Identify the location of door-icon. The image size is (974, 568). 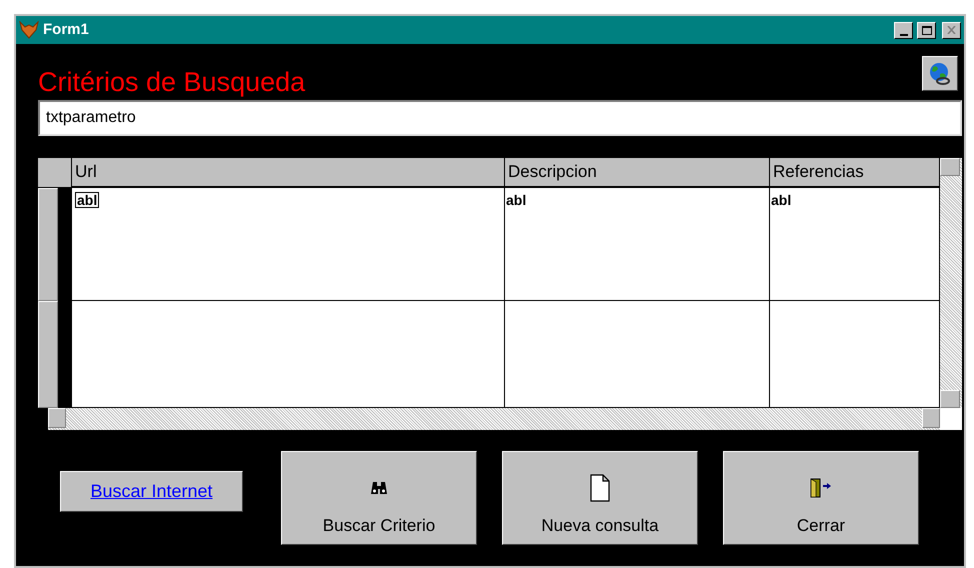
(821, 488).